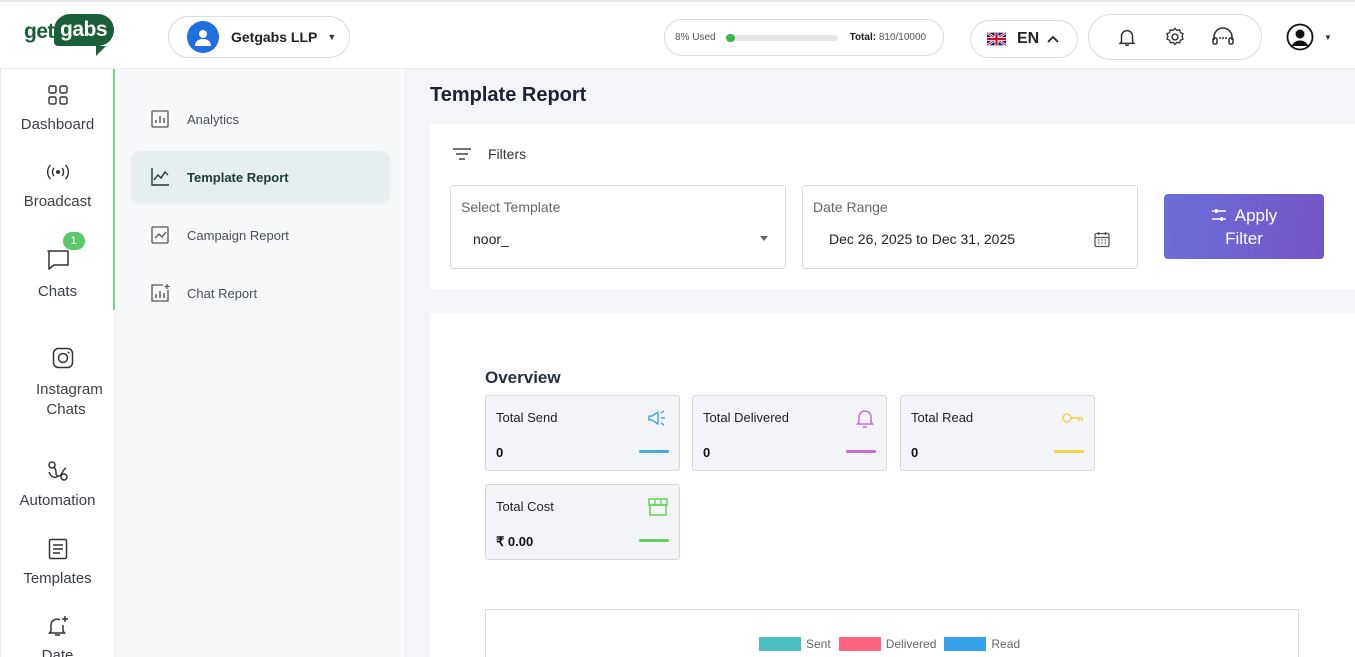 This screenshot has width=1355, height=657. I want to click on apply-filter-button: Apply Filter, so click(1244, 226).